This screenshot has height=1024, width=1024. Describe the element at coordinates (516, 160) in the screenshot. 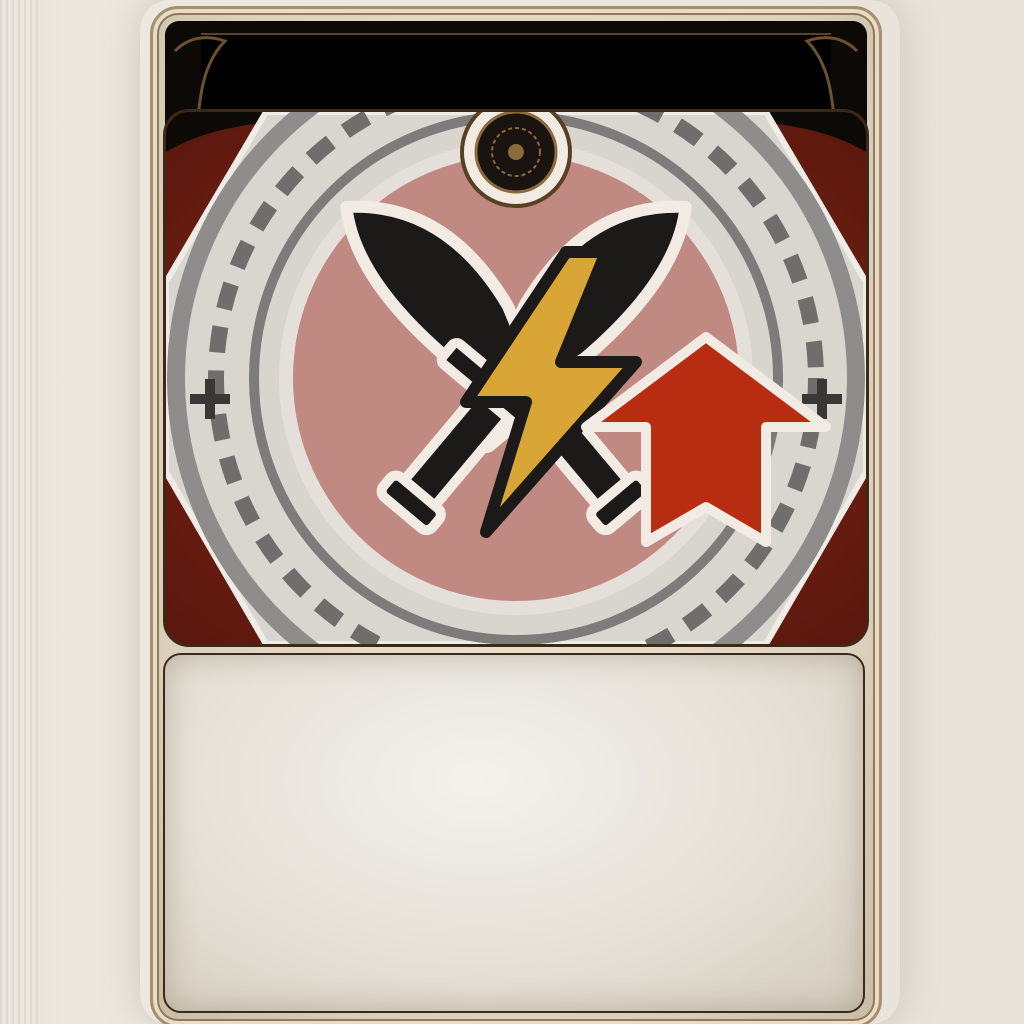

I see `medallion-icon` at that location.